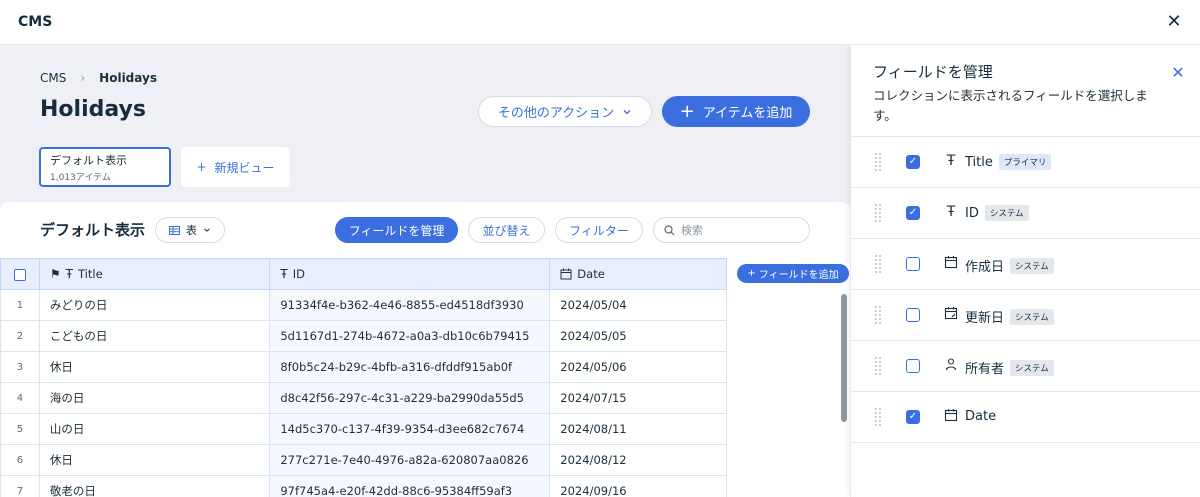  Describe the element at coordinates (410, 274) in the screenshot. I see `column-header-id: Ŧ ID` at that location.